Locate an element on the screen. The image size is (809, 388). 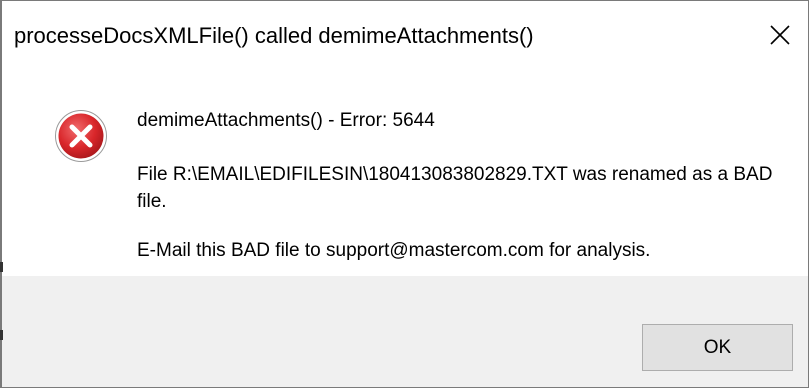
close-button is located at coordinates (780, 35).